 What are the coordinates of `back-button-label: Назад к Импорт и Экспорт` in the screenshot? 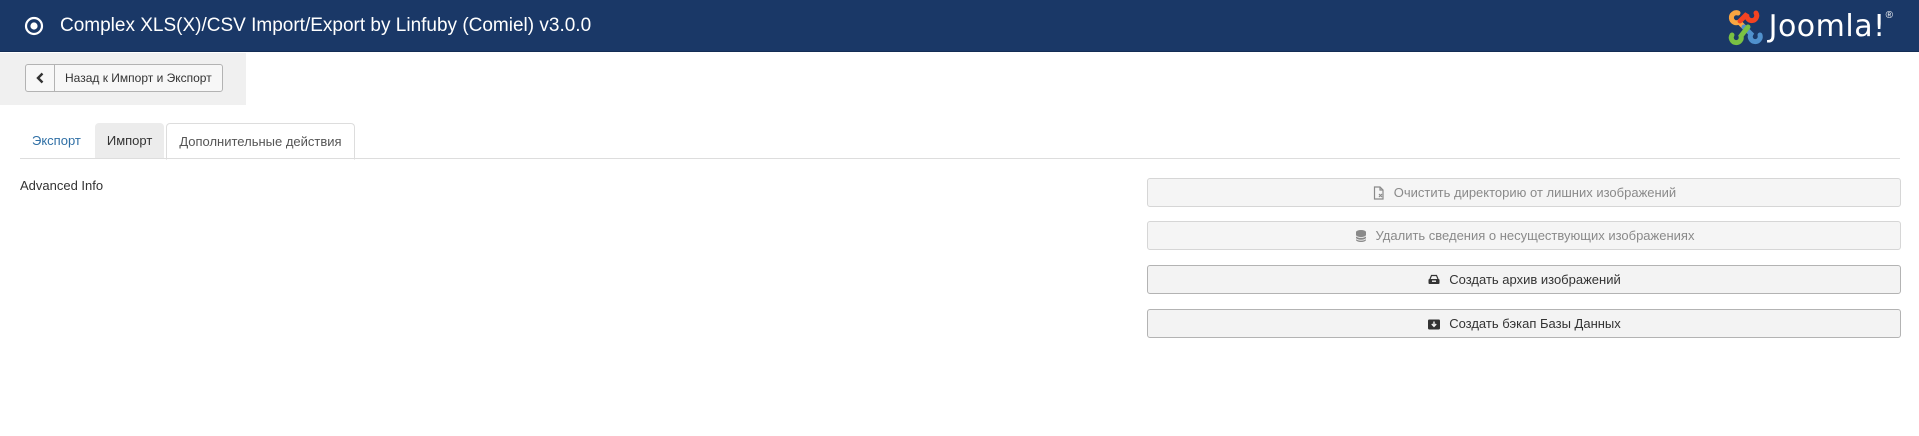 It's located at (138, 78).